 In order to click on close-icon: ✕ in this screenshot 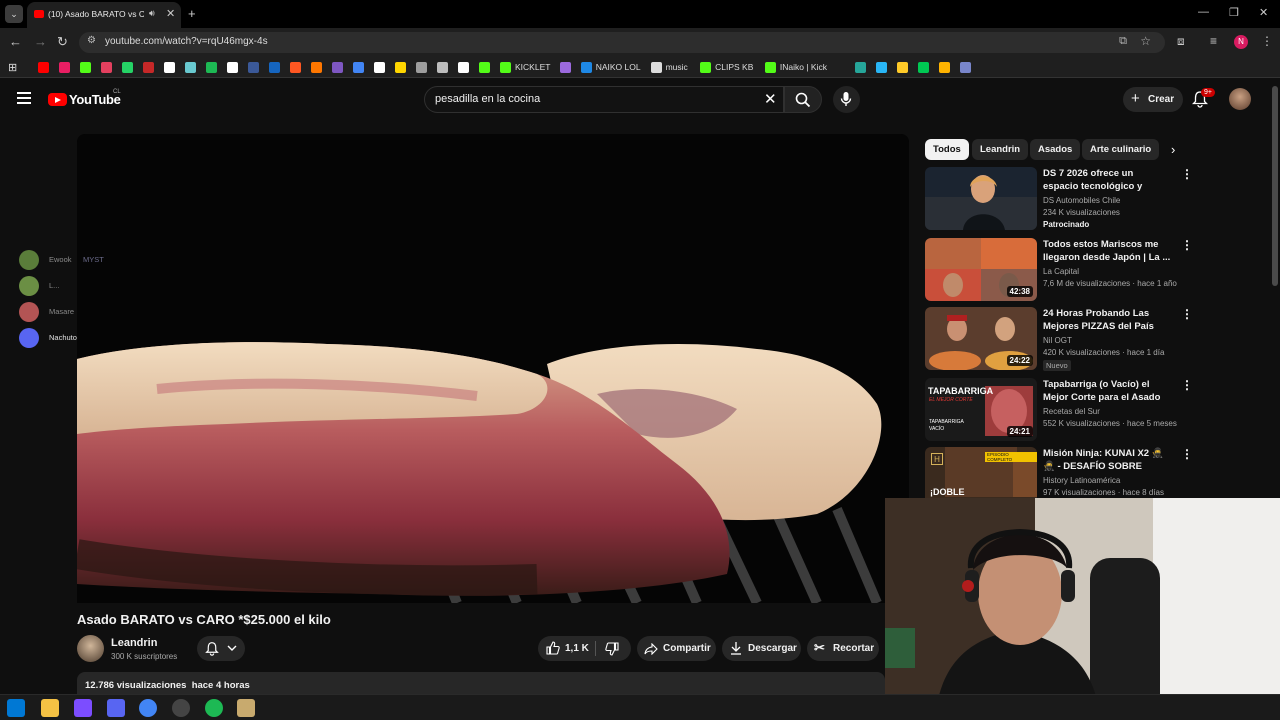, I will do `click(170, 13)`.